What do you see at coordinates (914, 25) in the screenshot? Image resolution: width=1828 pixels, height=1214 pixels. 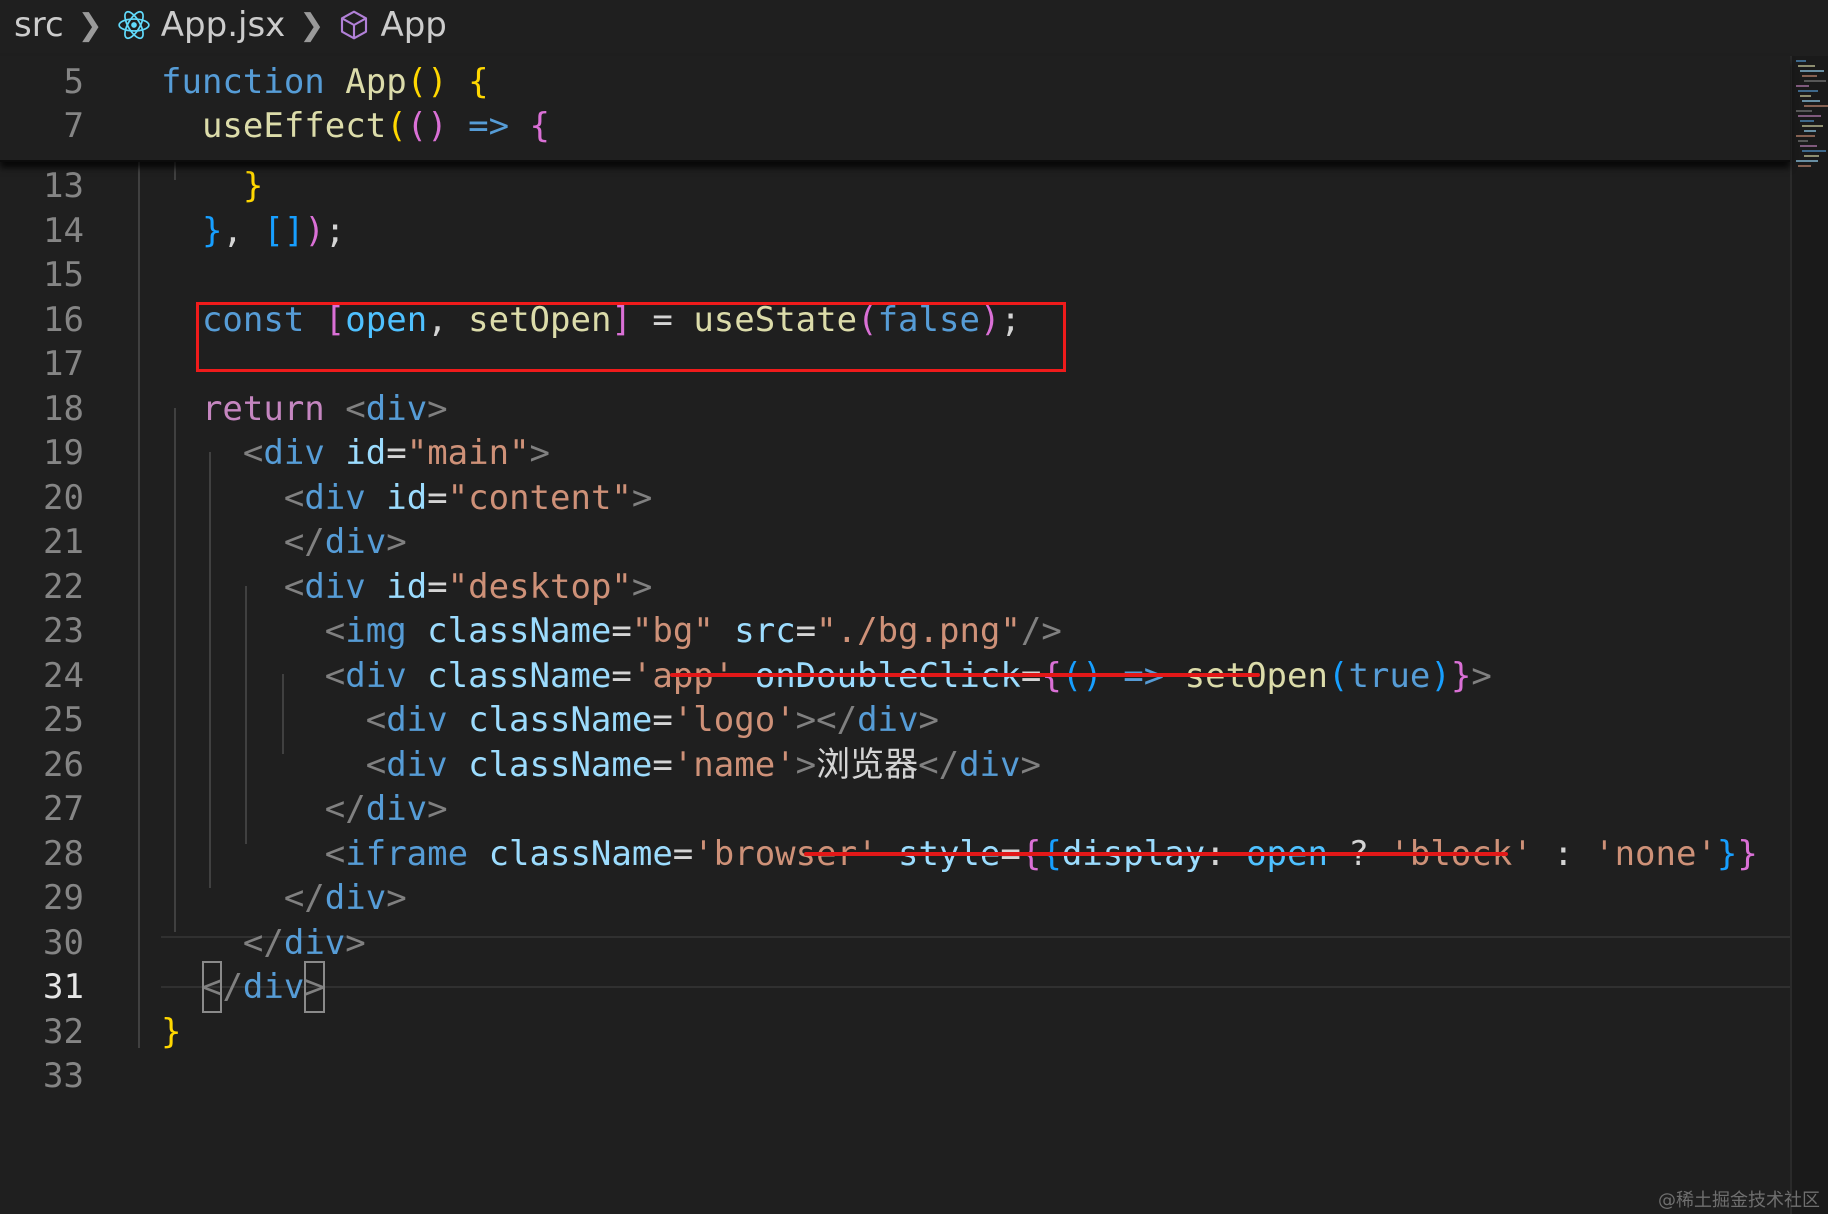 I see `breadcrumb: src ❯ App.jsx ❯ App` at bounding box center [914, 25].